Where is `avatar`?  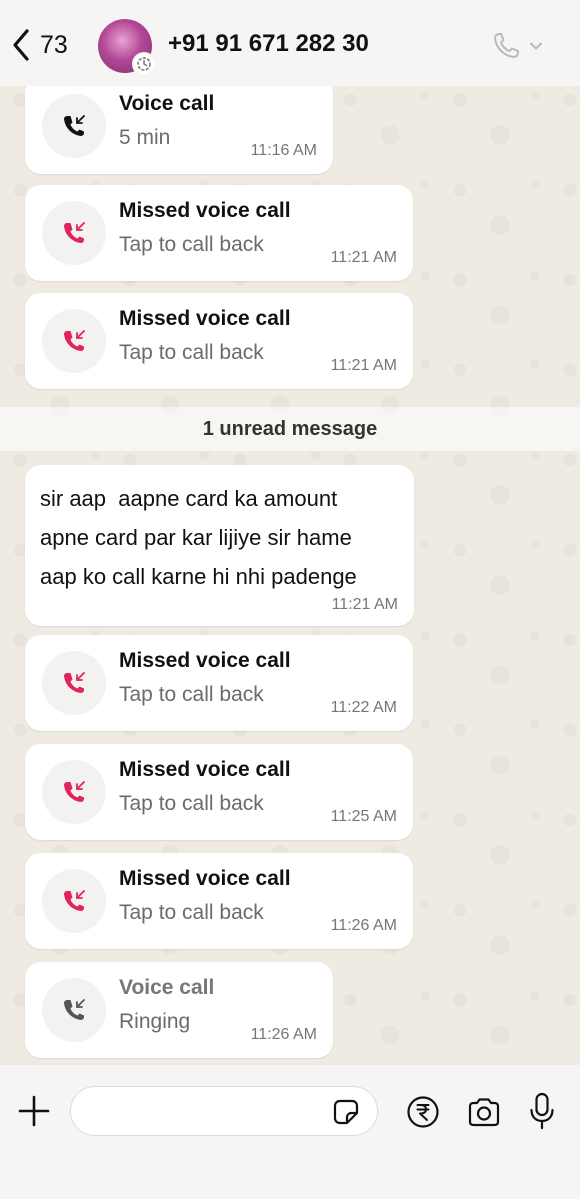 avatar is located at coordinates (127, 47).